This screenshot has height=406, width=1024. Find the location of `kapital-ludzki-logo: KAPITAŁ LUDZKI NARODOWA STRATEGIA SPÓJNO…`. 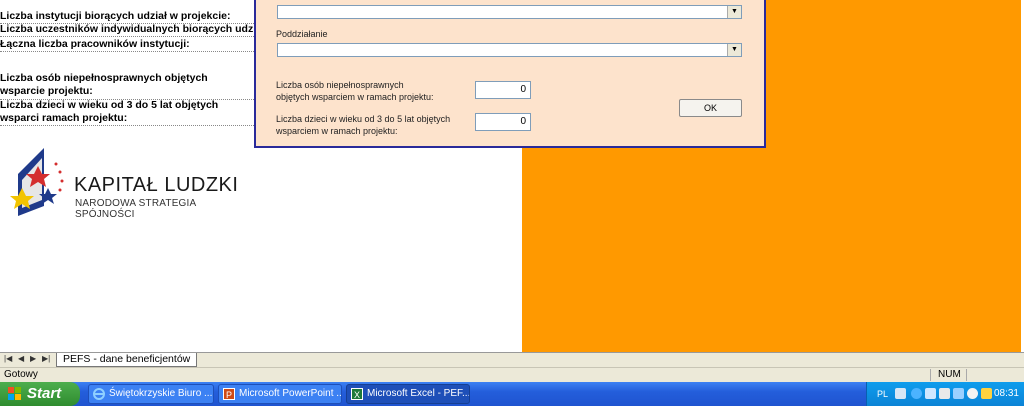

kapital-ludzki-logo: KAPITAŁ LUDZKI NARODOWA STRATEGIA SPÓJNO… is located at coordinates (131, 190).